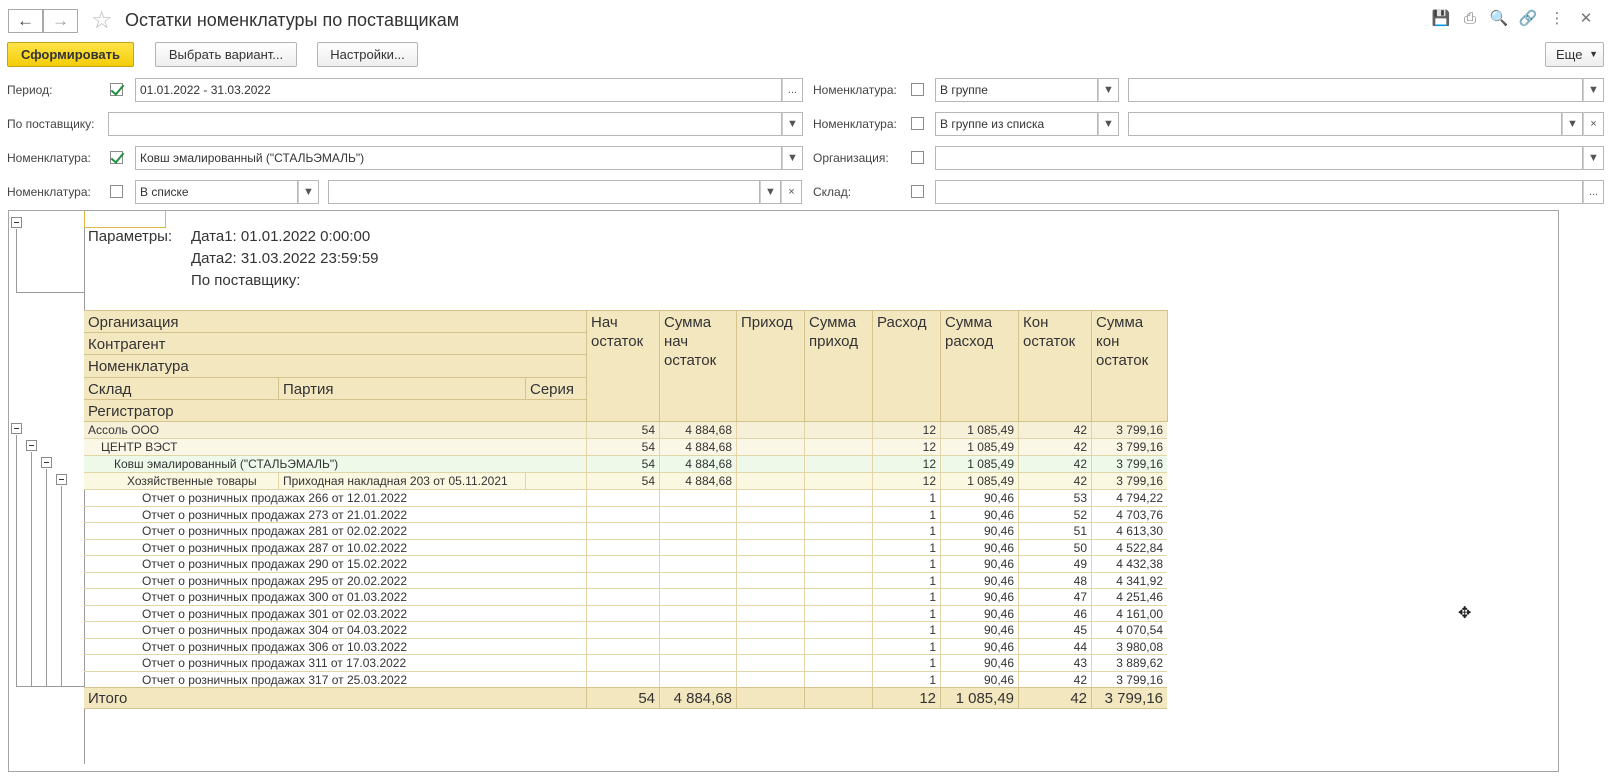 The height and width of the screenshot is (780, 1611). Describe the element at coordinates (1470, 19) in the screenshot. I see `print-icon: ⎙` at that location.